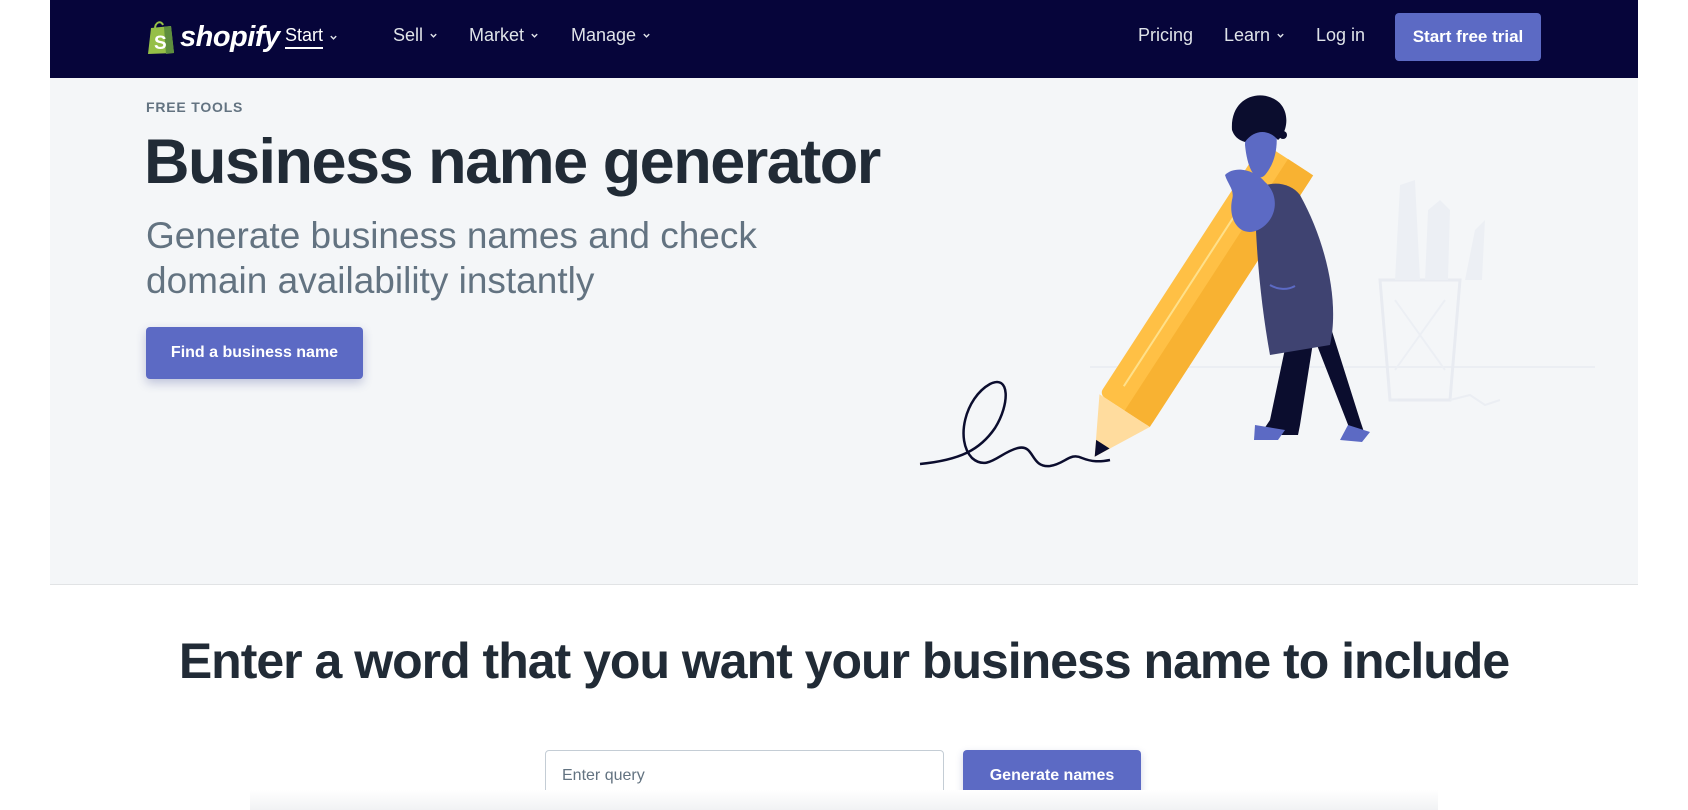  Describe the element at coordinates (604, 35) in the screenshot. I see `nav-label: Manage` at that location.